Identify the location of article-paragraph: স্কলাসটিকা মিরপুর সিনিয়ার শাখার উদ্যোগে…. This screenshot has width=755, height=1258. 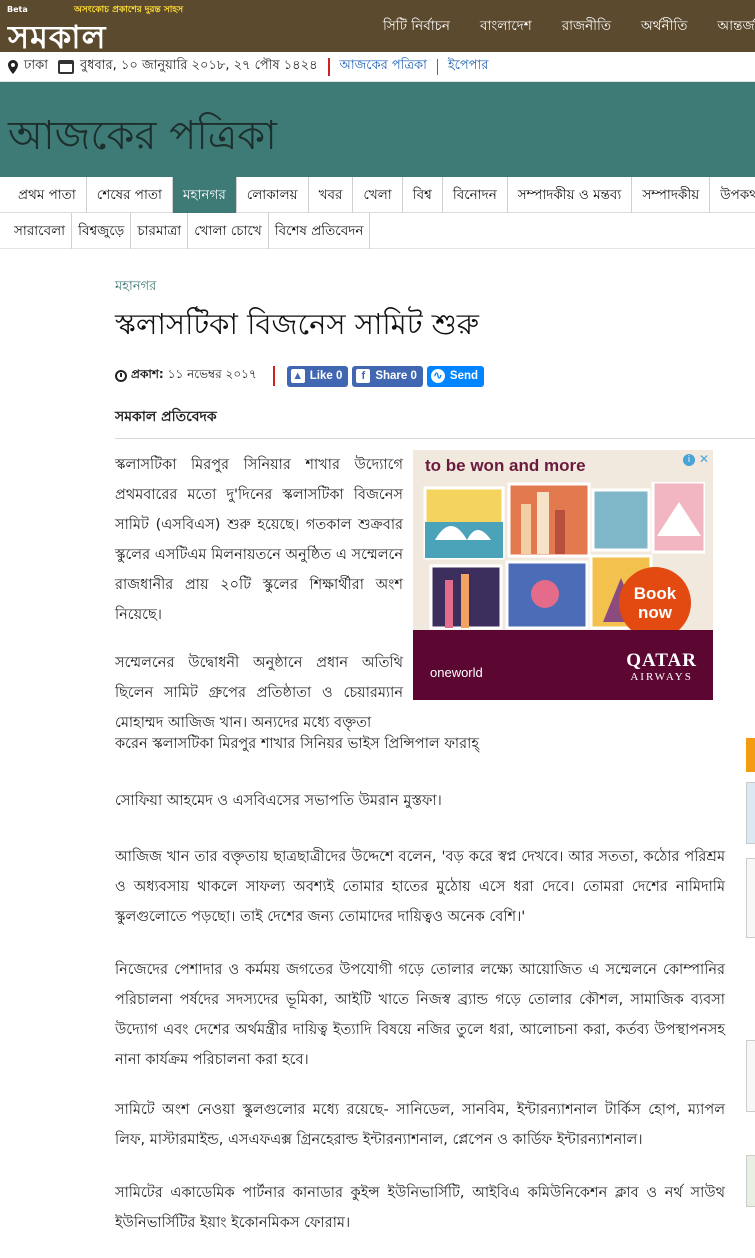
(259, 540).